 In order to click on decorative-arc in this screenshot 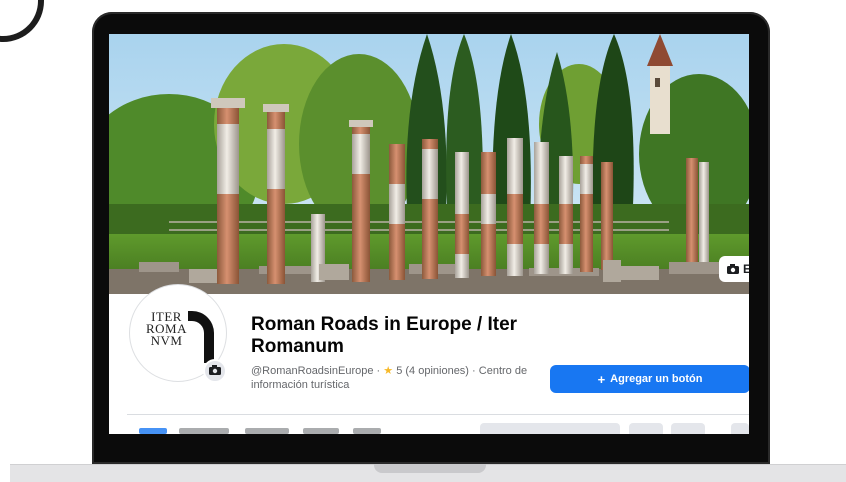, I will do `click(22, 21)`.